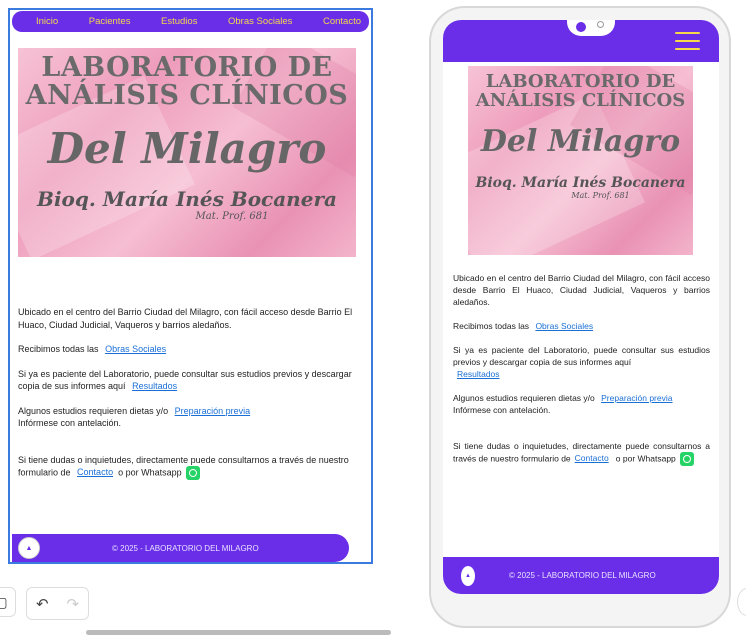 This screenshot has height=638, width=746. Describe the element at coordinates (591, 28) in the screenshot. I see `phone-notch` at that location.